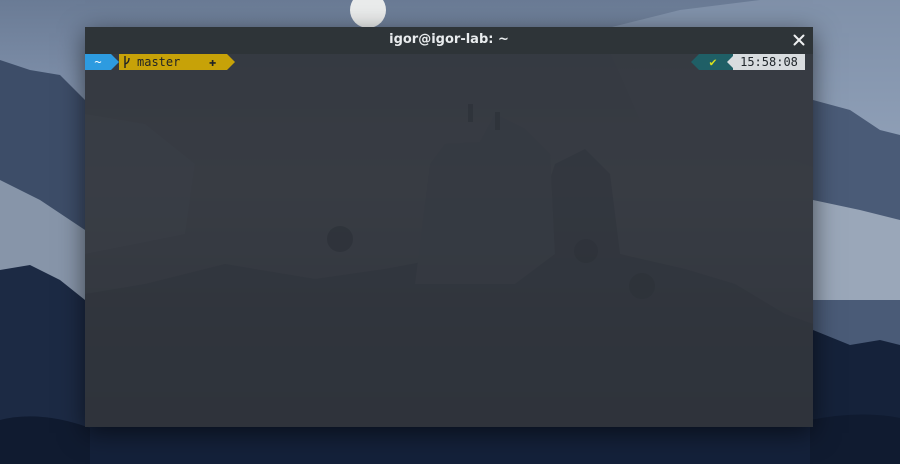 The width and height of the screenshot is (900, 464). I want to click on prompt-directory: ~, so click(98, 62).